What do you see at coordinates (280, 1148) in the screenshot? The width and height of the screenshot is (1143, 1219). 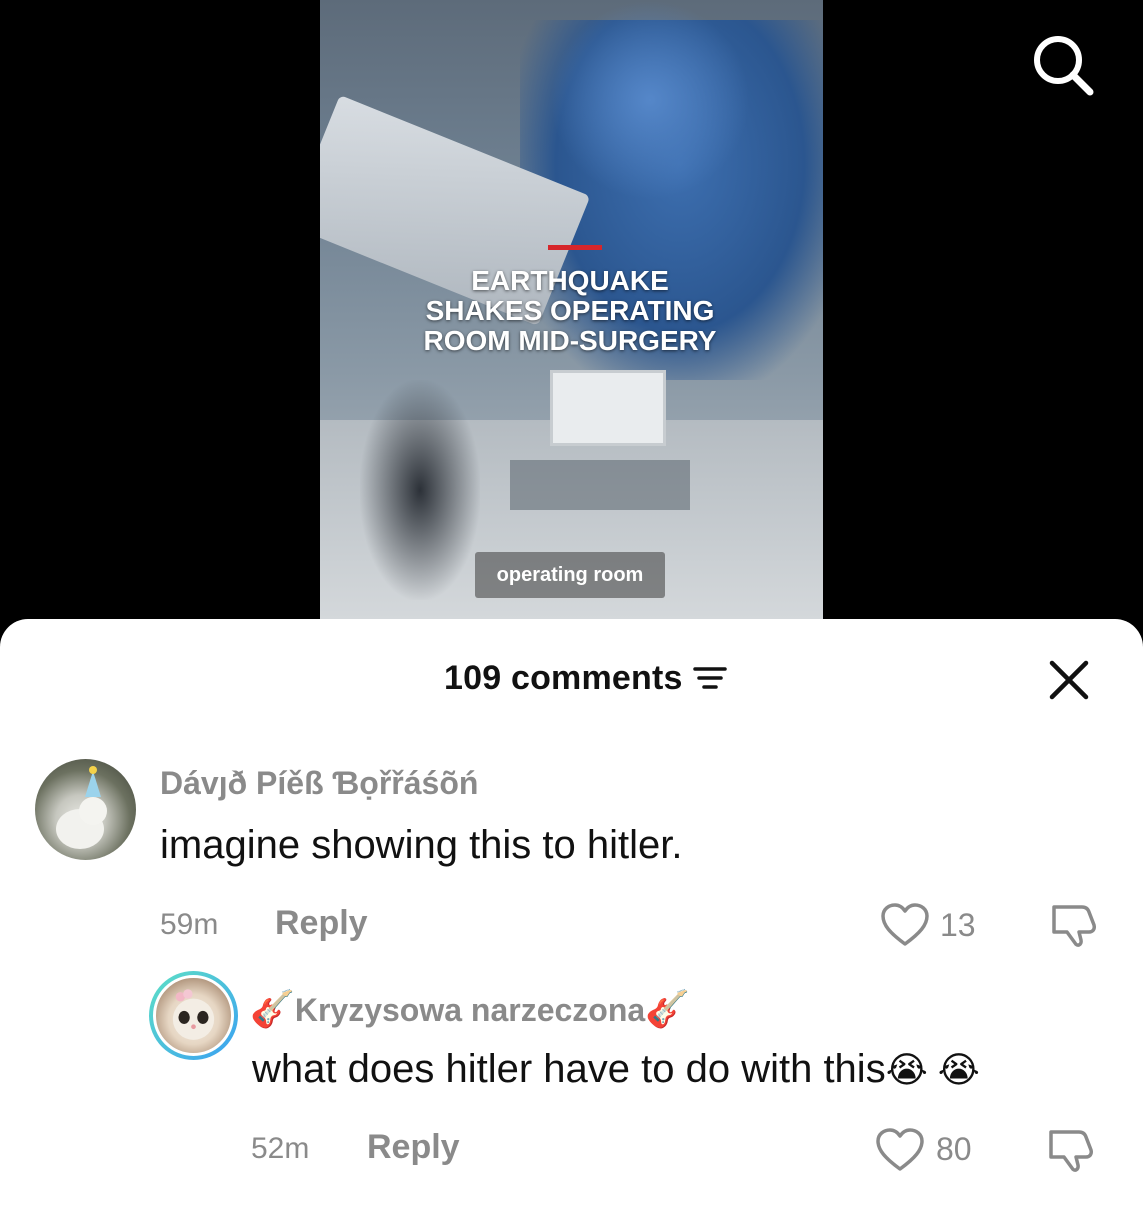 I see `comment-timestamp: 52m` at bounding box center [280, 1148].